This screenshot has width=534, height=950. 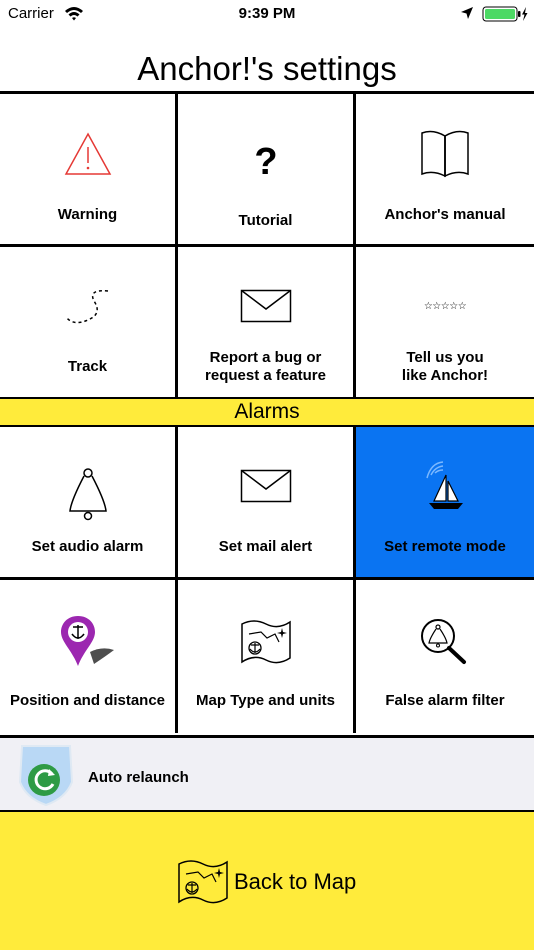 What do you see at coordinates (444, 485) in the screenshot?
I see `sailboat-signal-icon` at bounding box center [444, 485].